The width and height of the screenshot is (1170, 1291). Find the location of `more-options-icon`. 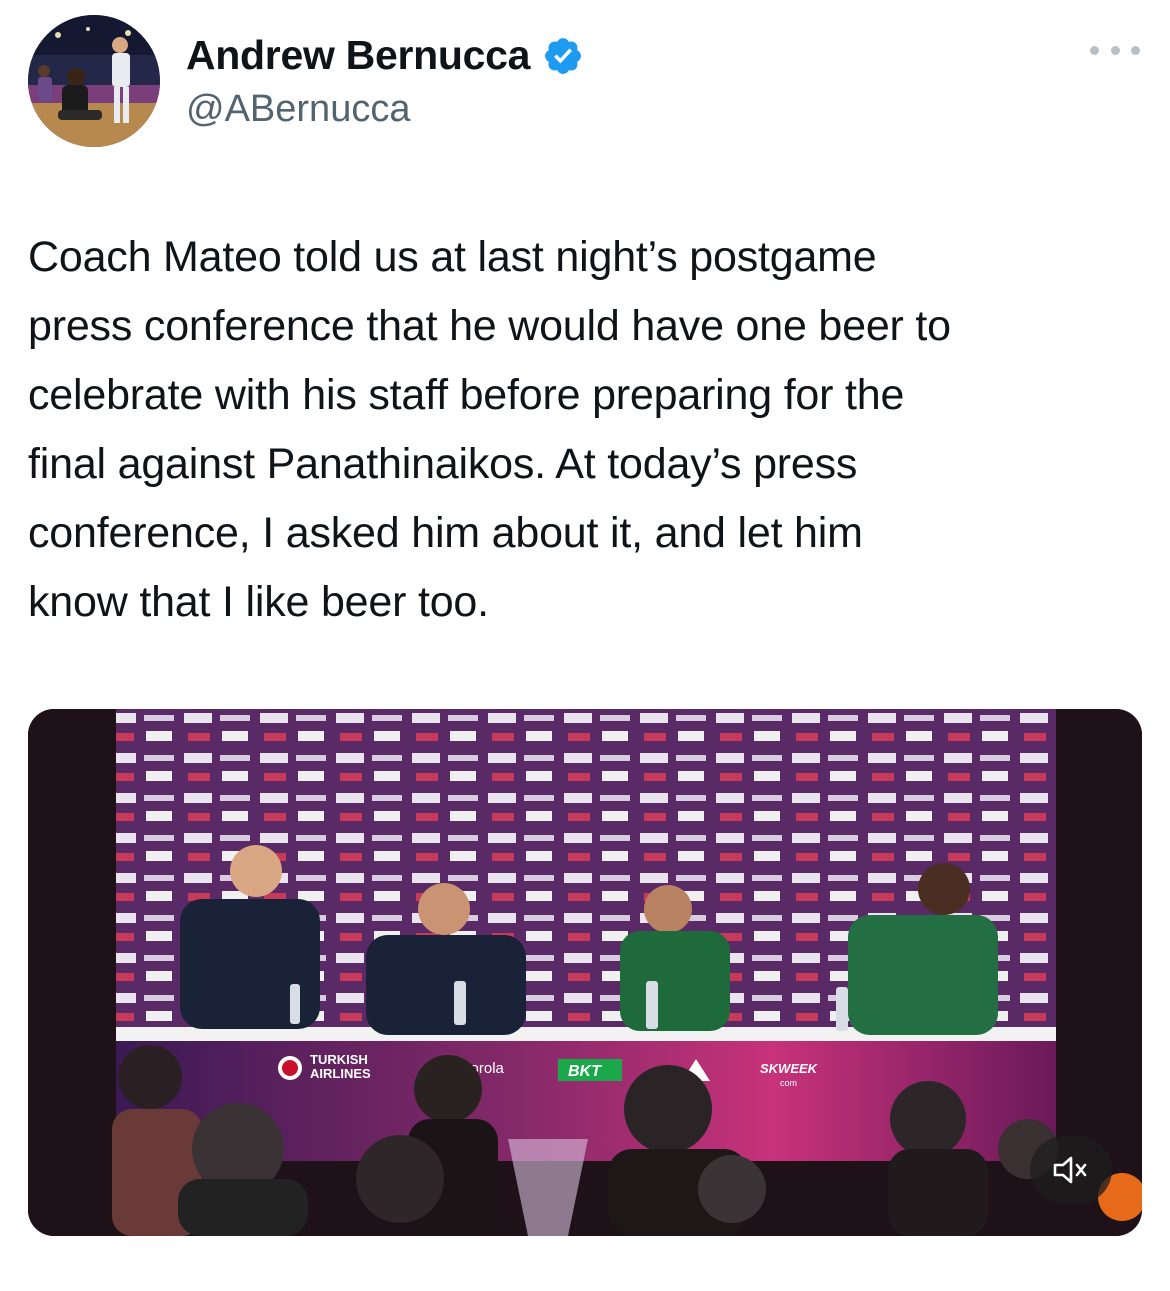

more-options-icon is located at coordinates (1115, 50).